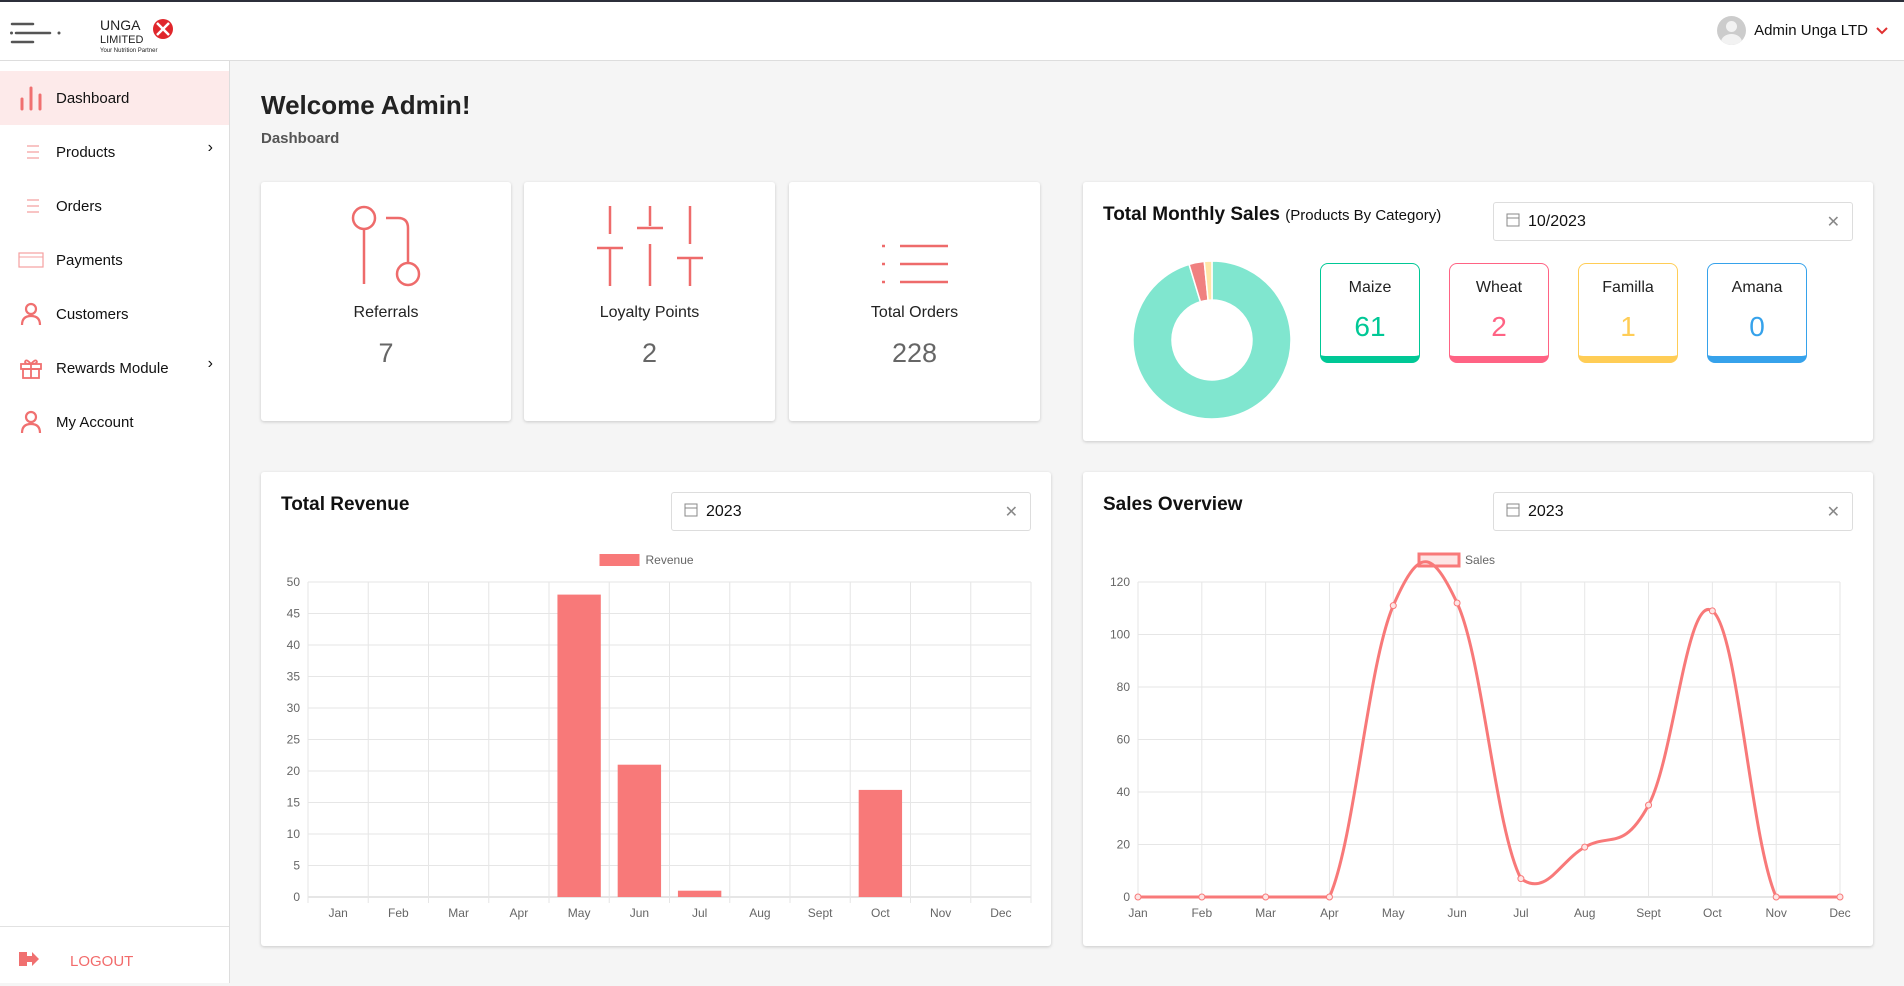  I want to click on point-nov, so click(1776, 897).